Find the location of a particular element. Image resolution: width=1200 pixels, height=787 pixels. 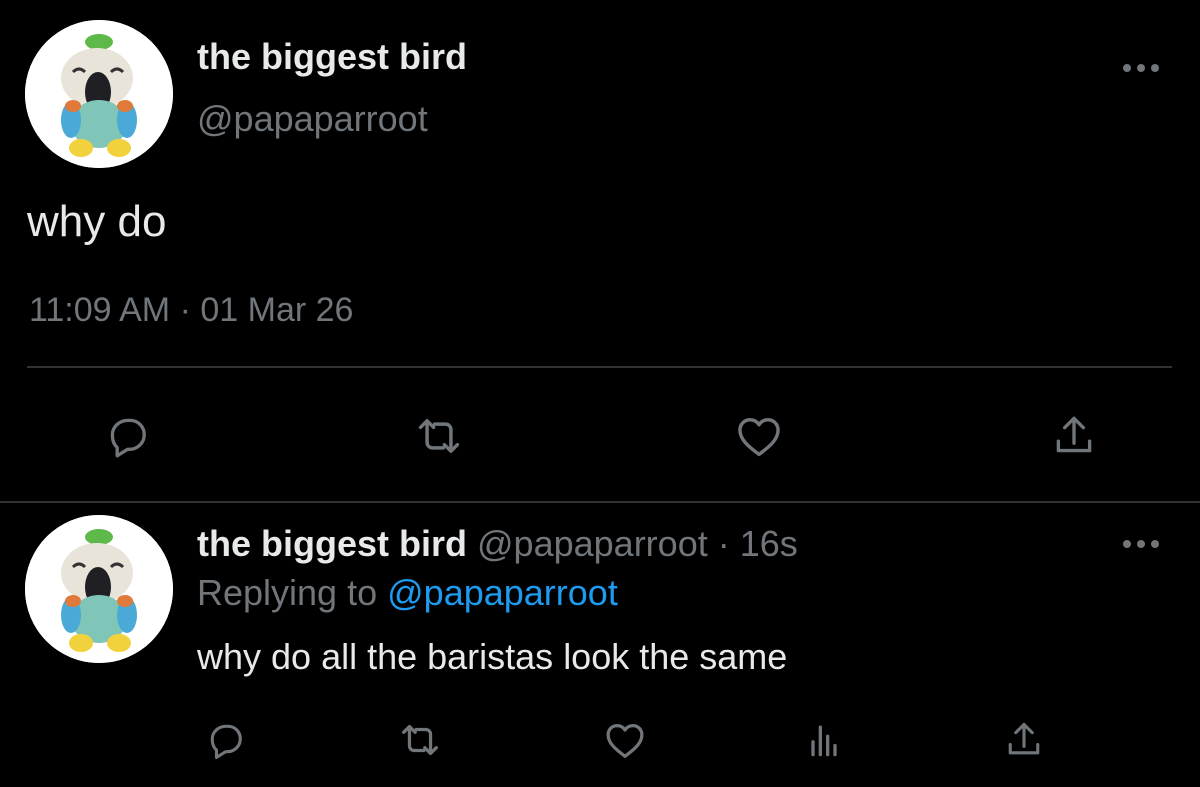

replying-to: Replying to @papaparroot is located at coordinates (407, 593).